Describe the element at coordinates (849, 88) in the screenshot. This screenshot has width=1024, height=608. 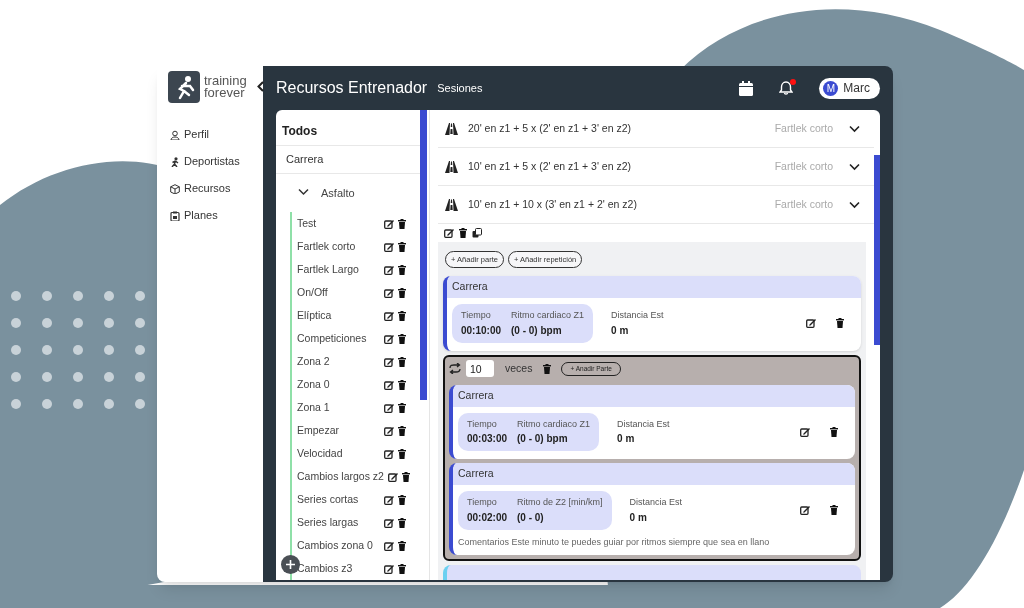
I see `user-menu-button: M Marc` at that location.